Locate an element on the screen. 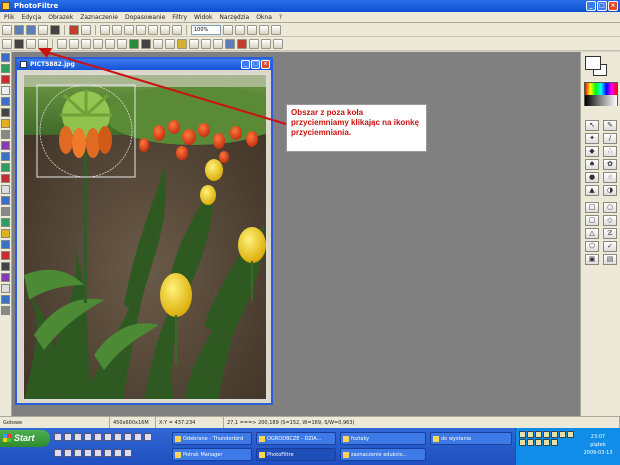 This screenshot has width=620, height=465. task-thunderbird: Odebrane - Thunderbird is located at coordinates (212, 438).